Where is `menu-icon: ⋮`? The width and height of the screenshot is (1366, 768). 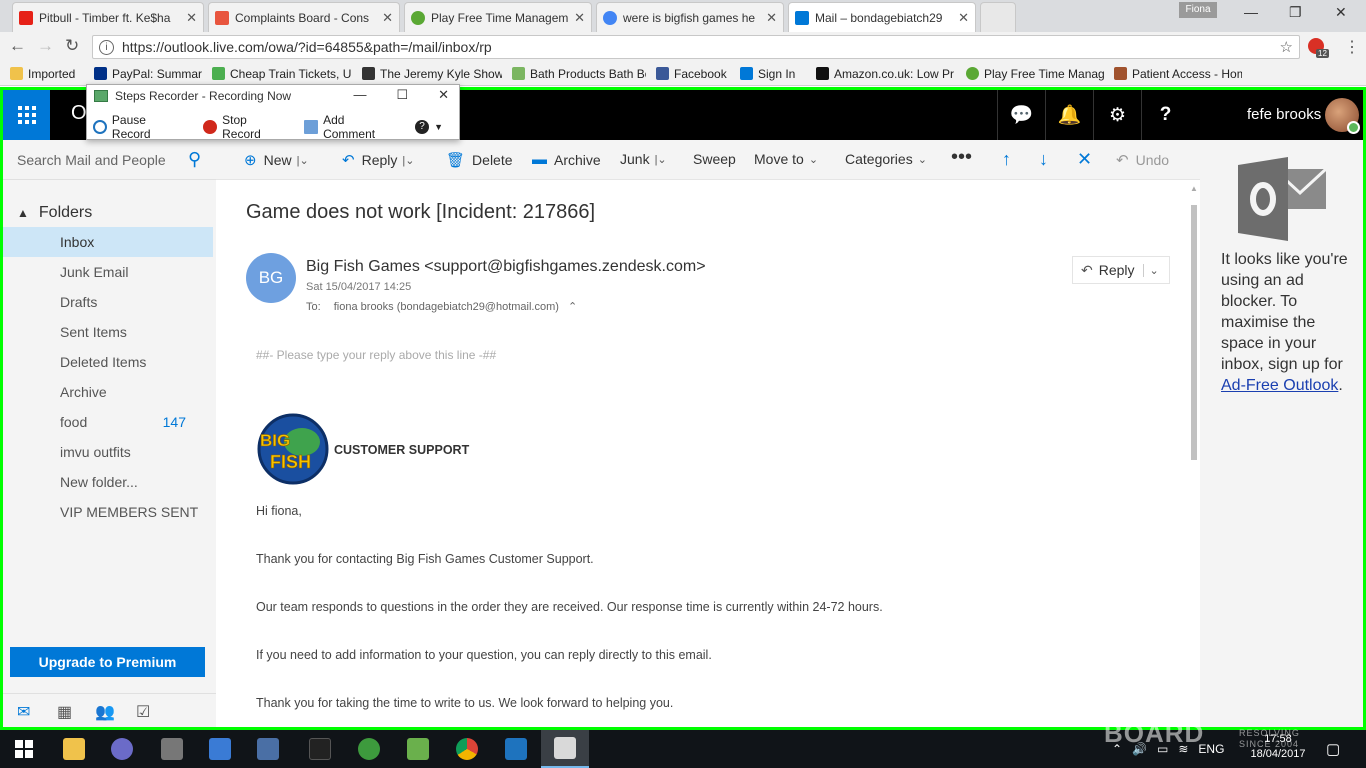
menu-icon: ⋮ is located at coordinates (1352, 47).